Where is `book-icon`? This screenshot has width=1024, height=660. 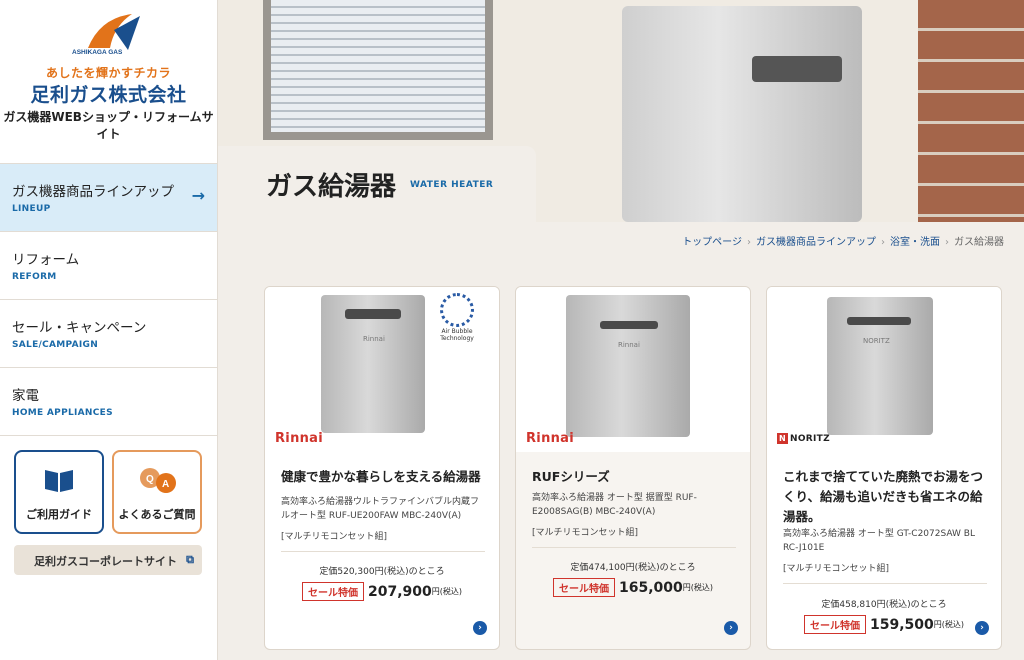
book-icon is located at coordinates (59, 481).